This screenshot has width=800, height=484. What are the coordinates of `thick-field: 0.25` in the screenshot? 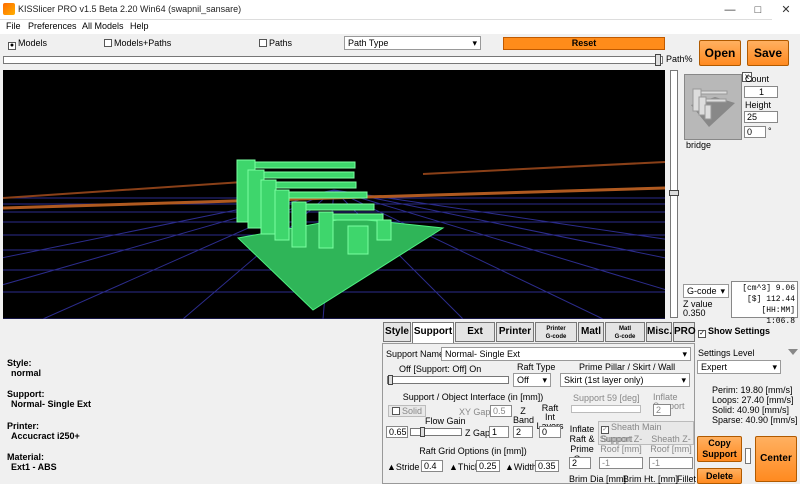 It's located at (488, 466).